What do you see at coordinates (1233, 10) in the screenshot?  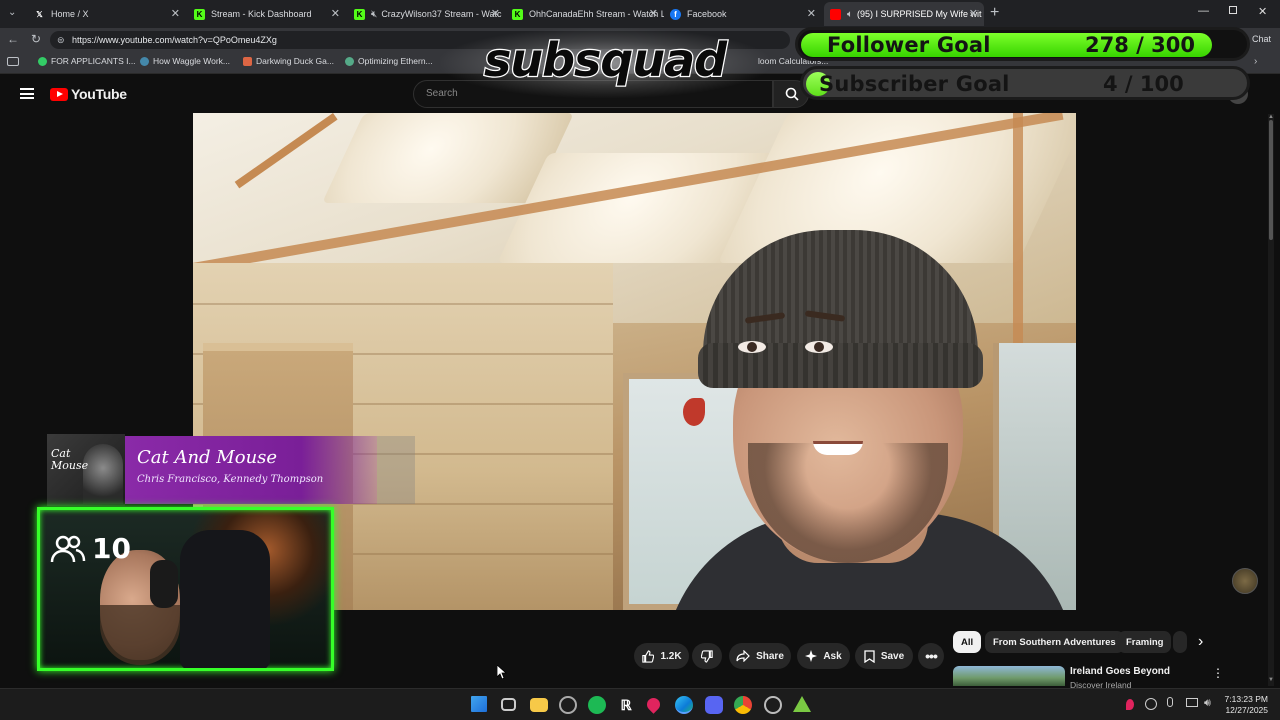 I see `restore-window-button` at bounding box center [1233, 10].